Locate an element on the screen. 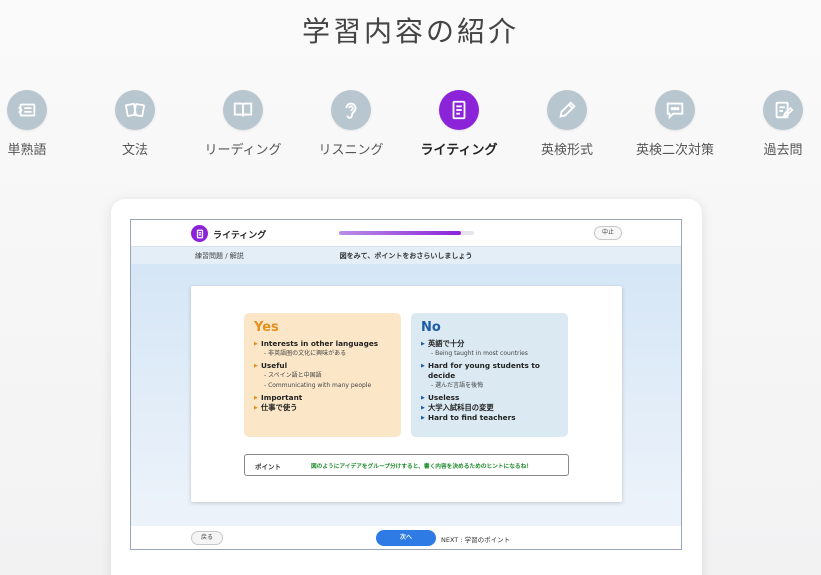 The height and width of the screenshot is (575, 821). next-button: 次へ is located at coordinates (406, 538).